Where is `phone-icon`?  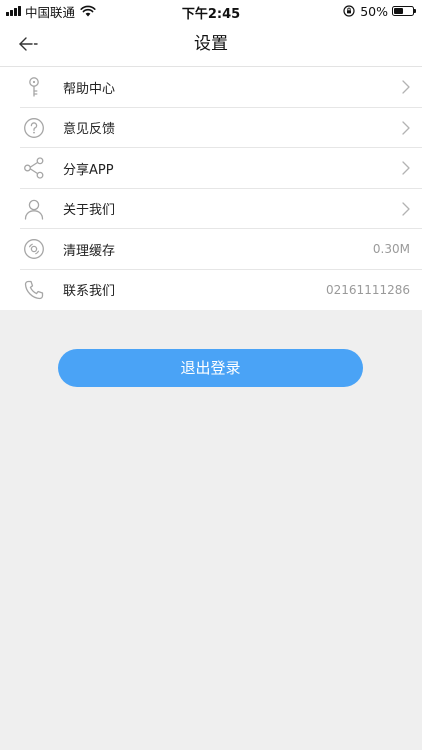
phone-icon is located at coordinates (34, 289).